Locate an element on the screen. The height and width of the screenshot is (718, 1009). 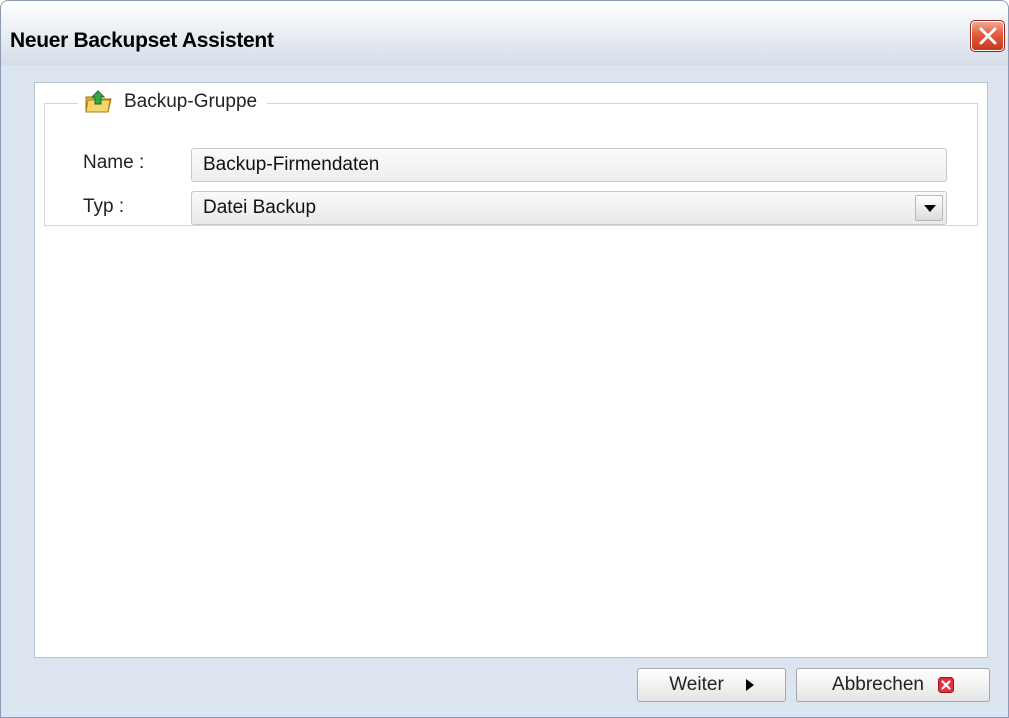
type-label: Typ : is located at coordinates (104, 206).